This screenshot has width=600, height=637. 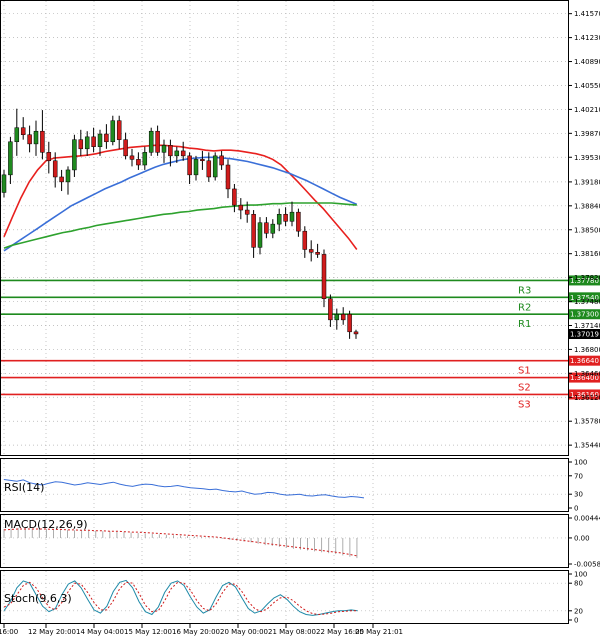 I want to click on rsi-label: RSI(14), so click(x=24, y=487).